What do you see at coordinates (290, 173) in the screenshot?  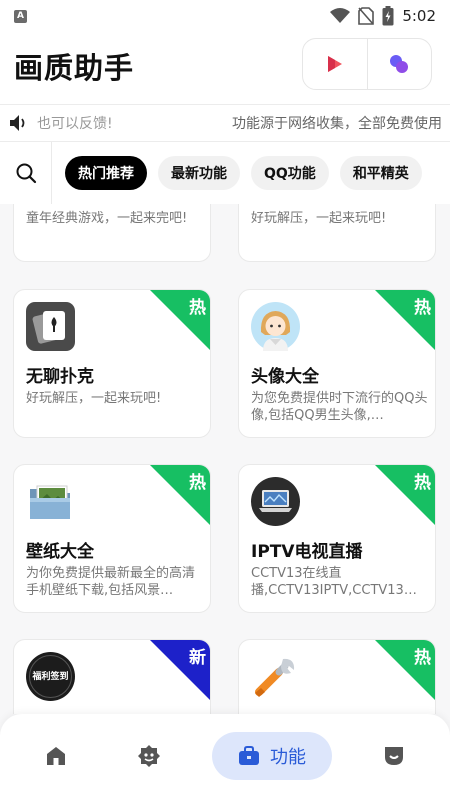 I see `tab-qq: QQ功能` at bounding box center [290, 173].